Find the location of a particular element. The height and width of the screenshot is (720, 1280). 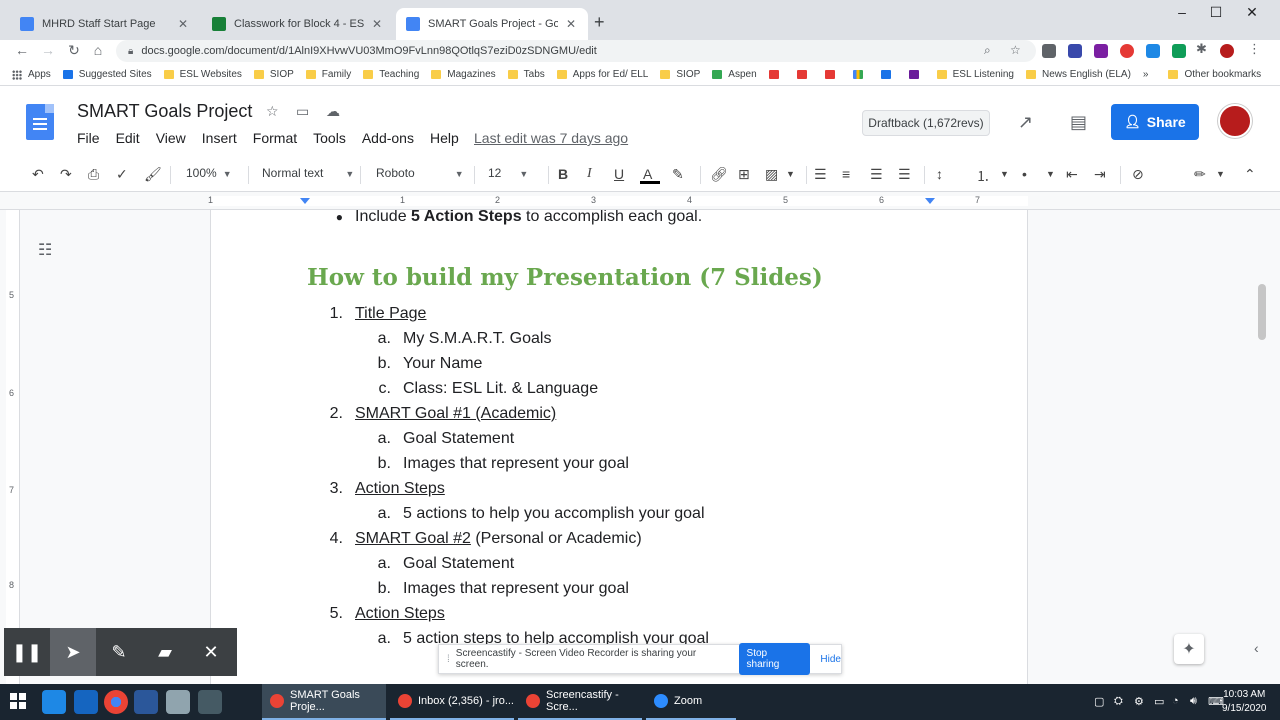

bookmark-item: Suggested Sites is located at coordinates (107, 74).